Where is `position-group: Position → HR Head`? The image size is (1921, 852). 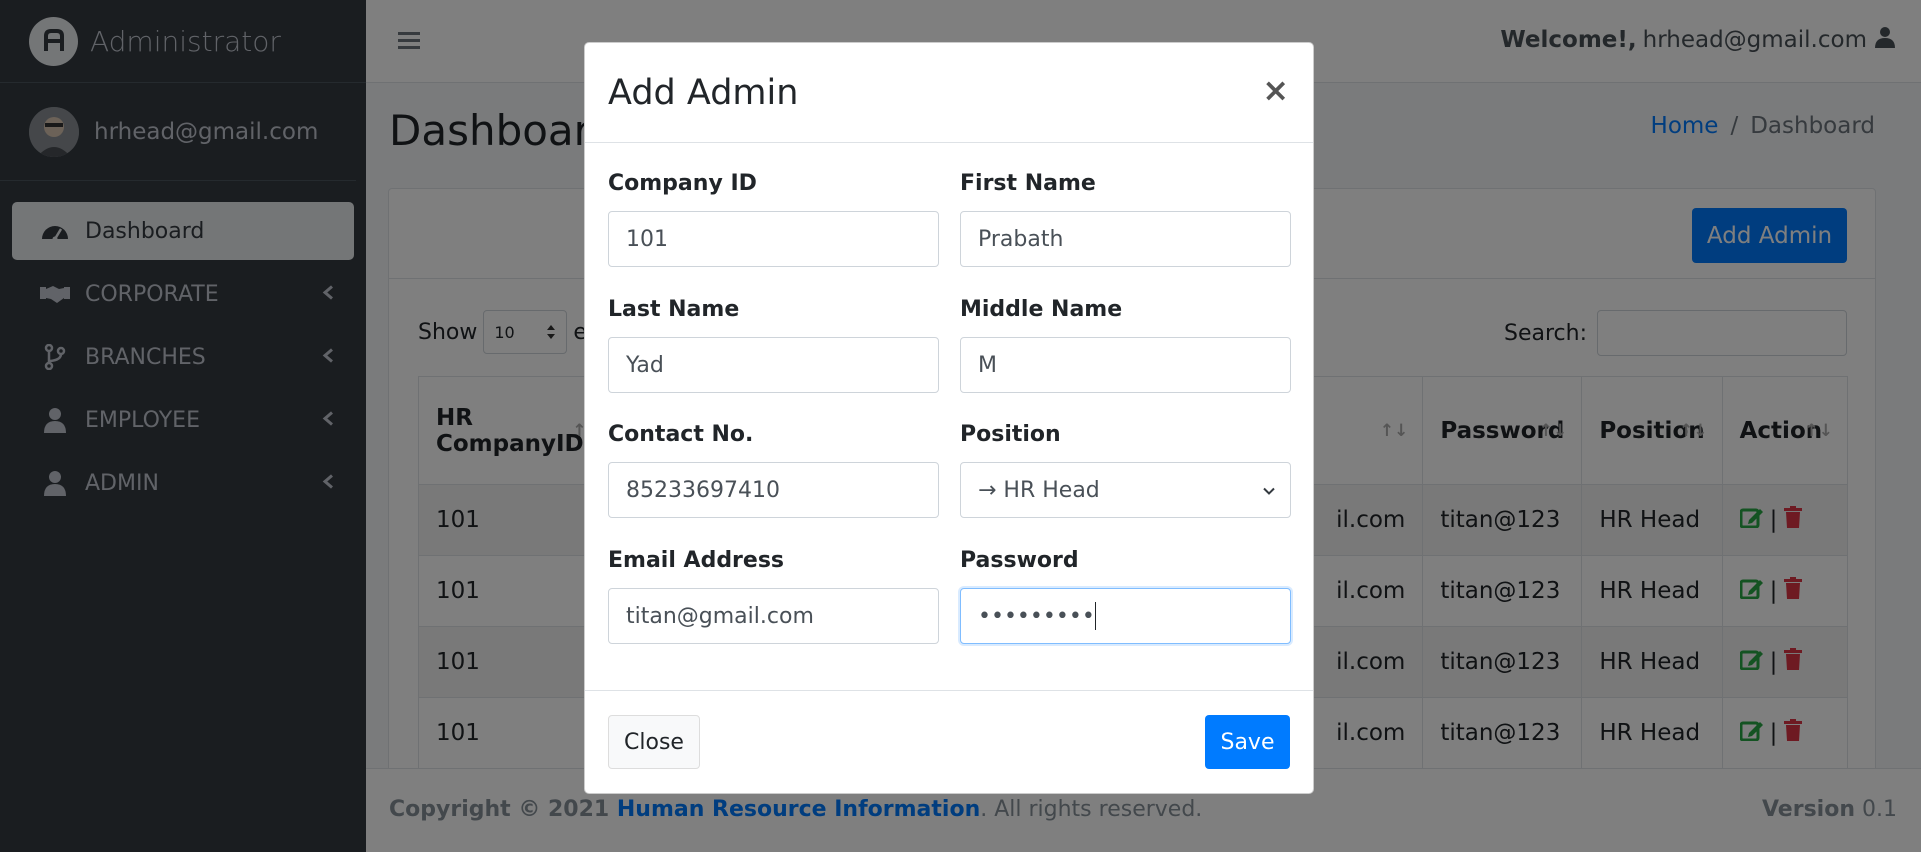 position-group: Position → HR Head is located at coordinates (1125, 470).